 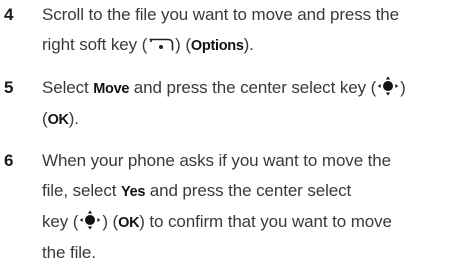 I want to click on text-run: and press the center select, so click(x=248, y=190).